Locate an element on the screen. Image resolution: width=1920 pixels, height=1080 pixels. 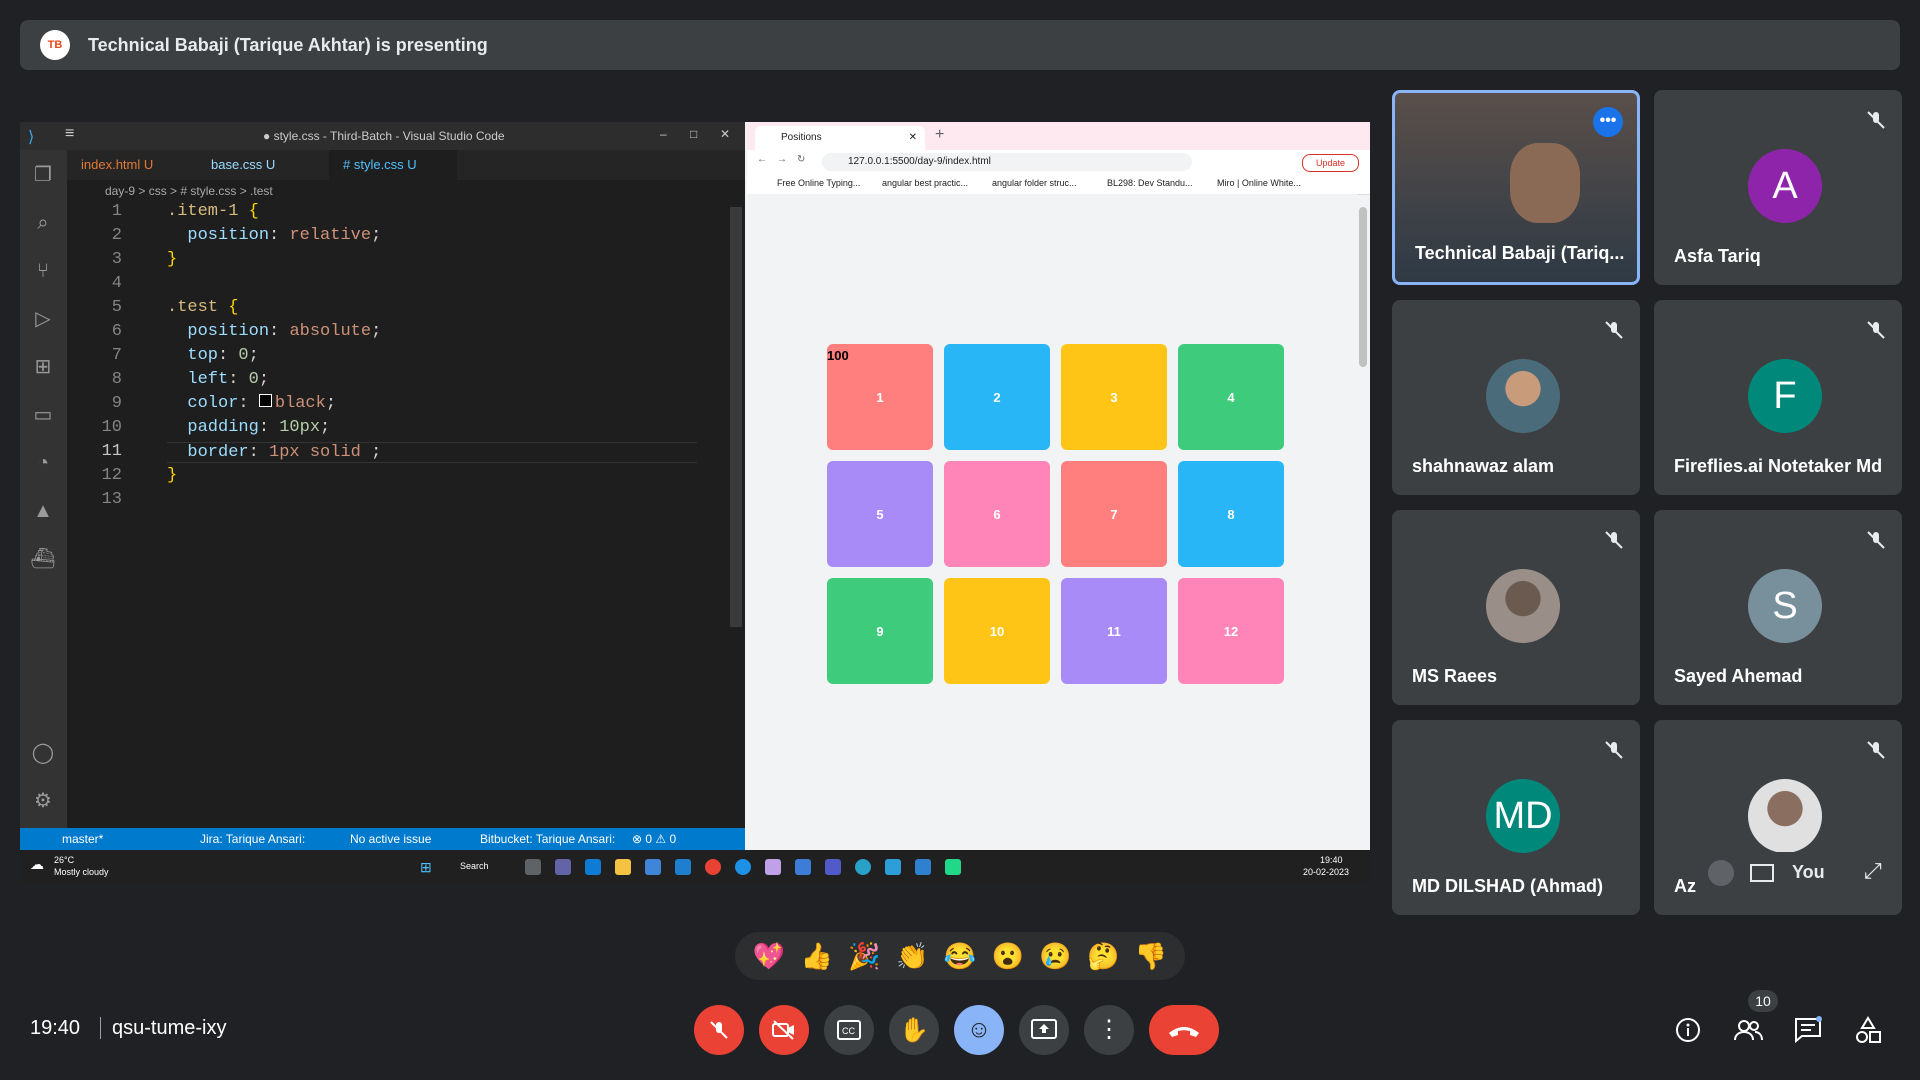
code-line: padding: 10px; is located at coordinates (248, 427).